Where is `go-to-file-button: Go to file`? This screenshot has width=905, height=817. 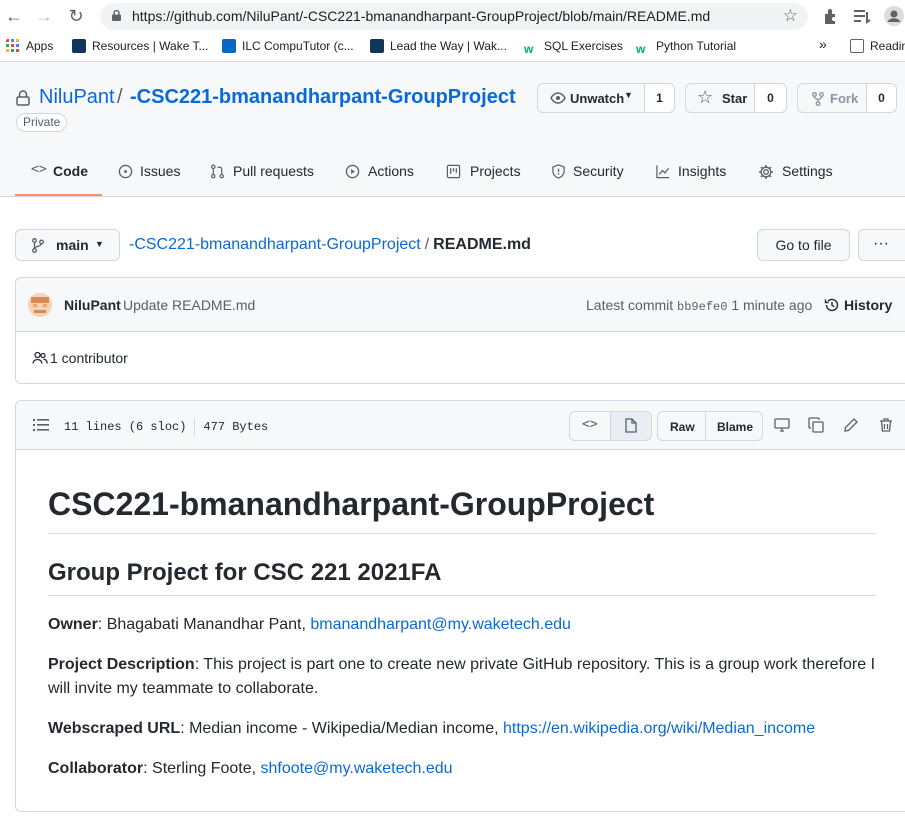 go-to-file-button: Go to file is located at coordinates (803, 245).